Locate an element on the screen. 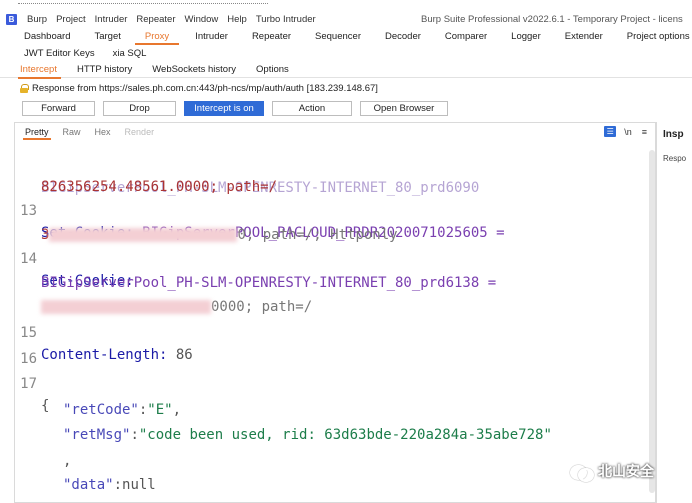 The width and height of the screenshot is (692, 503). tab-http-history: HTTP history is located at coordinates (94, 70).